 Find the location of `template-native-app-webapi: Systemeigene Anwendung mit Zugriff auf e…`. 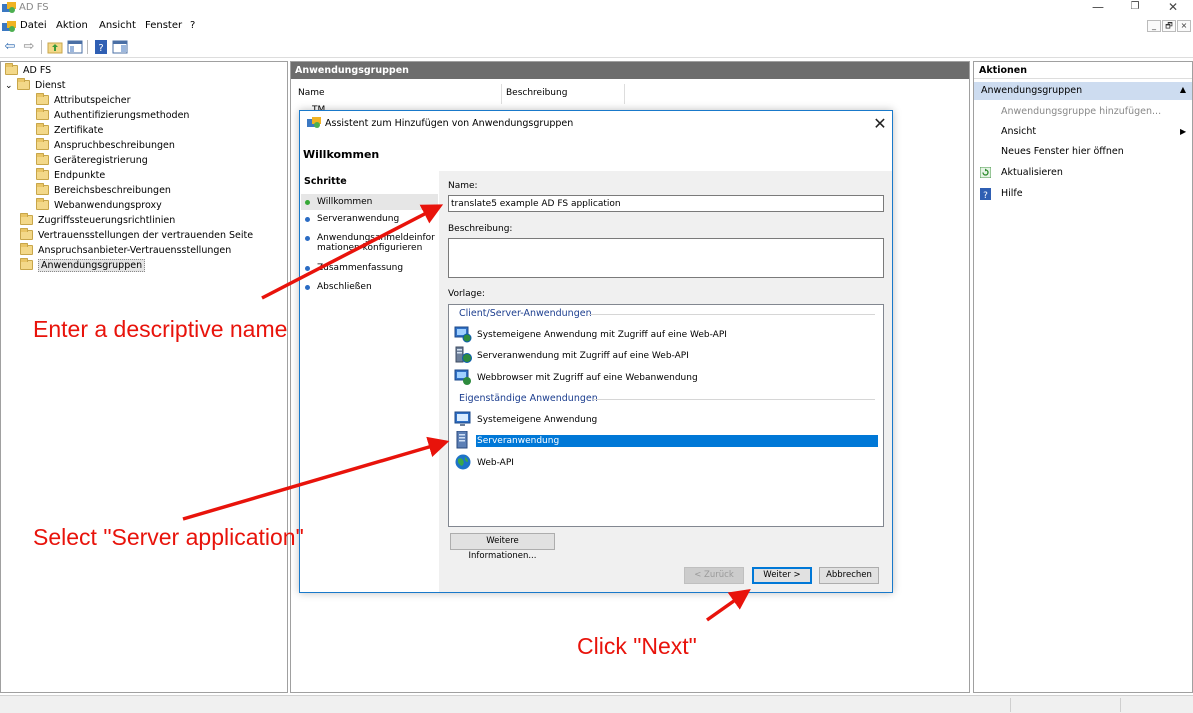

template-native-app-webapi: Systemeigene Anwendung mit Zugriff auf e… is located at coordinates (666, 334).